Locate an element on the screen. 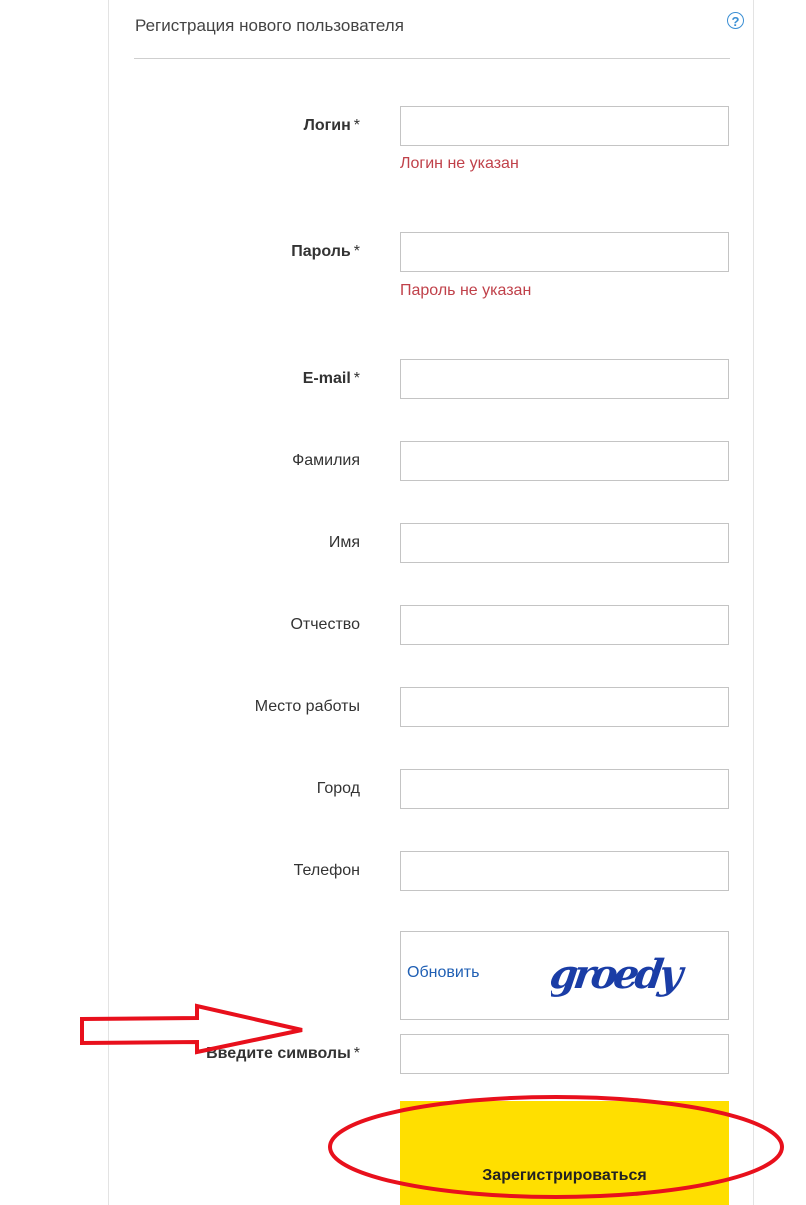 This screenshot has width=806, height=1205. city-label: Город is located at coordinates (338, 788).